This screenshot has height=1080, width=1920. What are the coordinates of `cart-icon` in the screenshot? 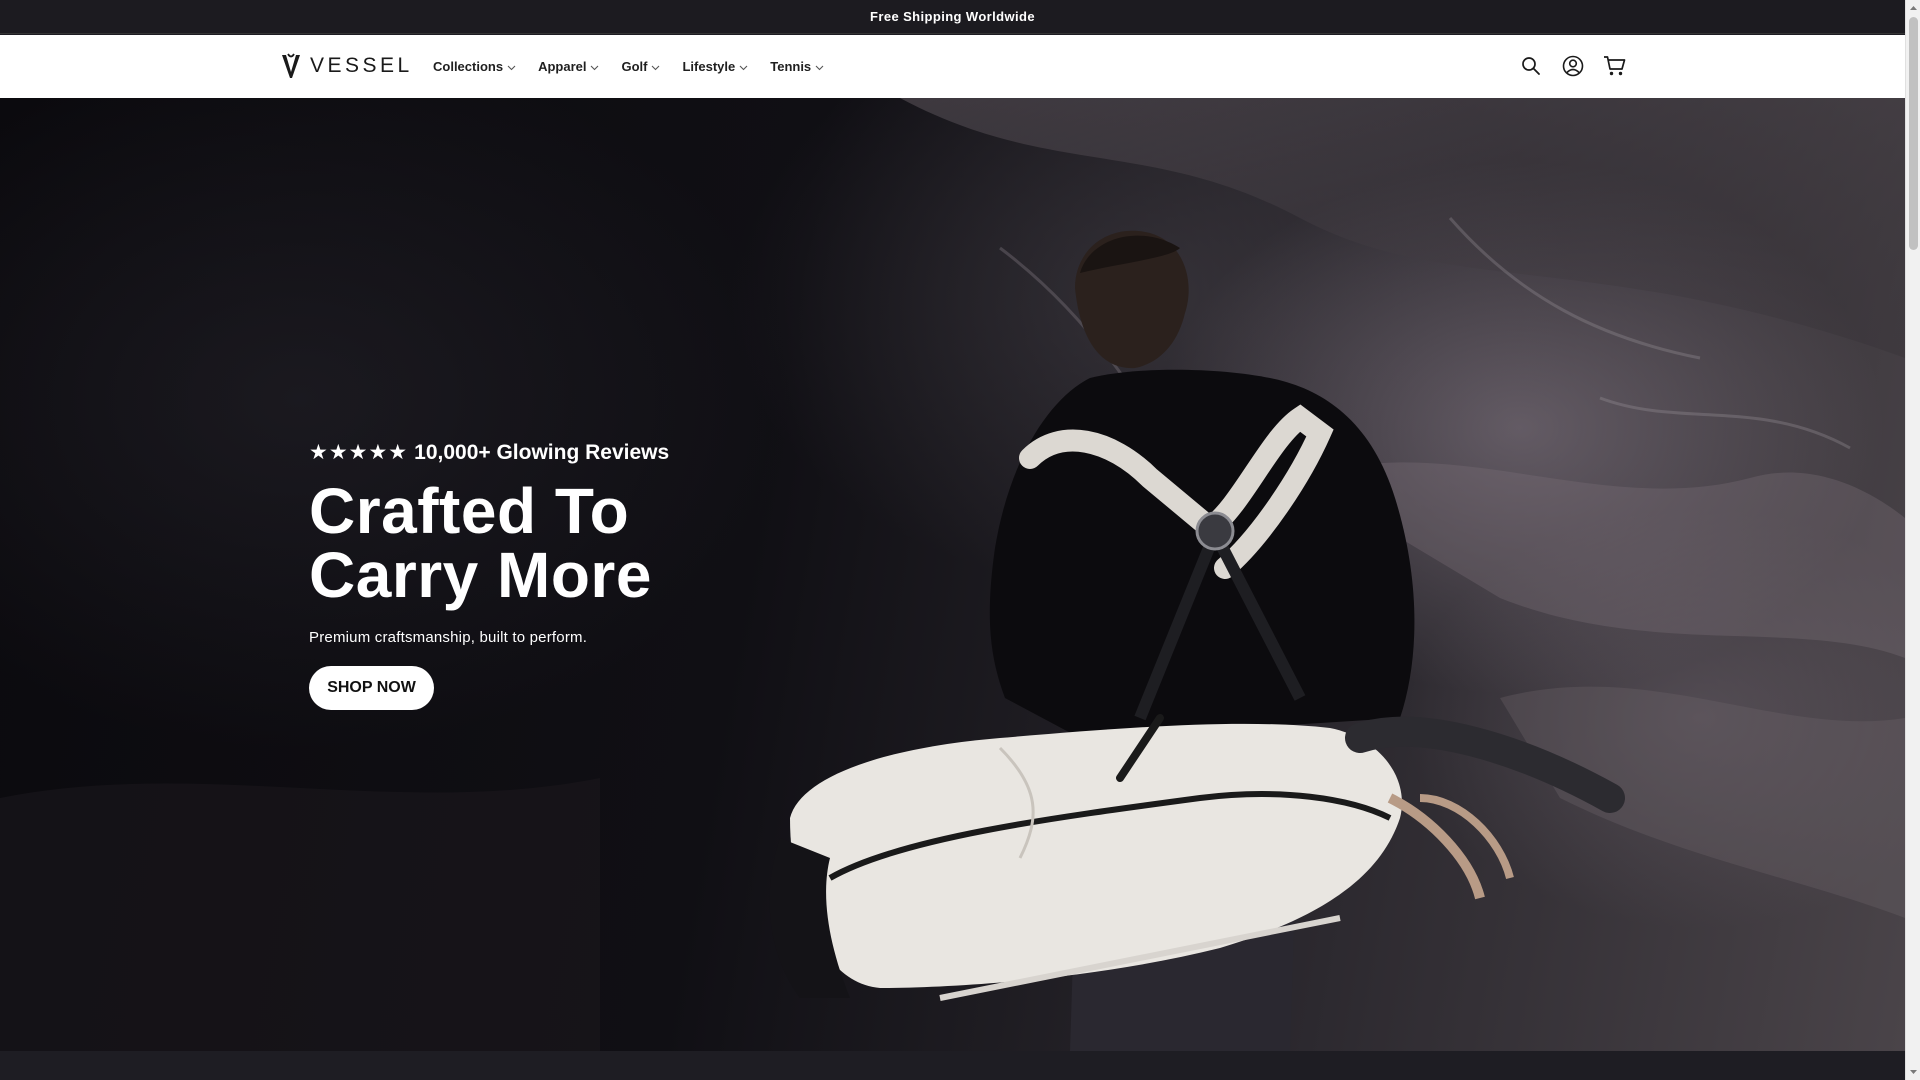 It's located at (1615, 66).